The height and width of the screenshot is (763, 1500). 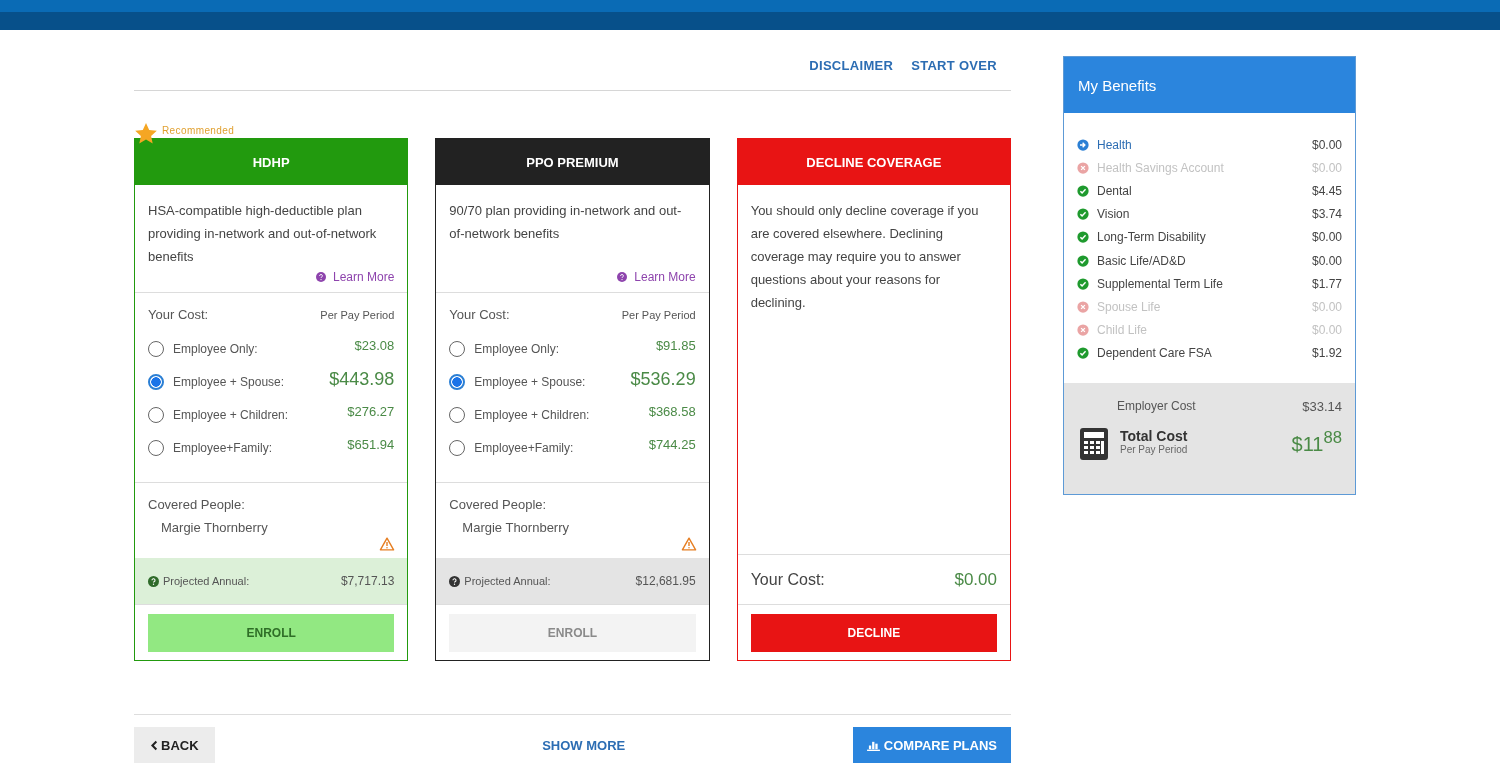 I want to click on benefit-name: Vision, so click(x=1204, y=214).